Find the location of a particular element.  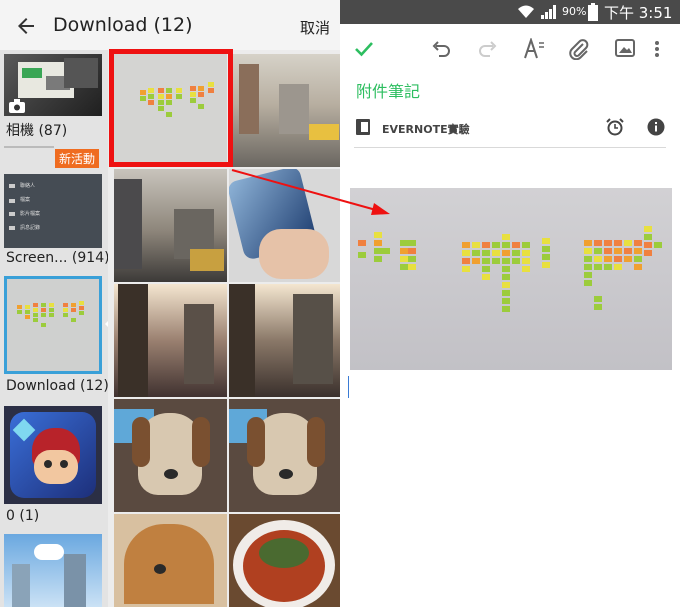

screenshot-menu-item-files: 檔案 is located at coordinates (25, 200).